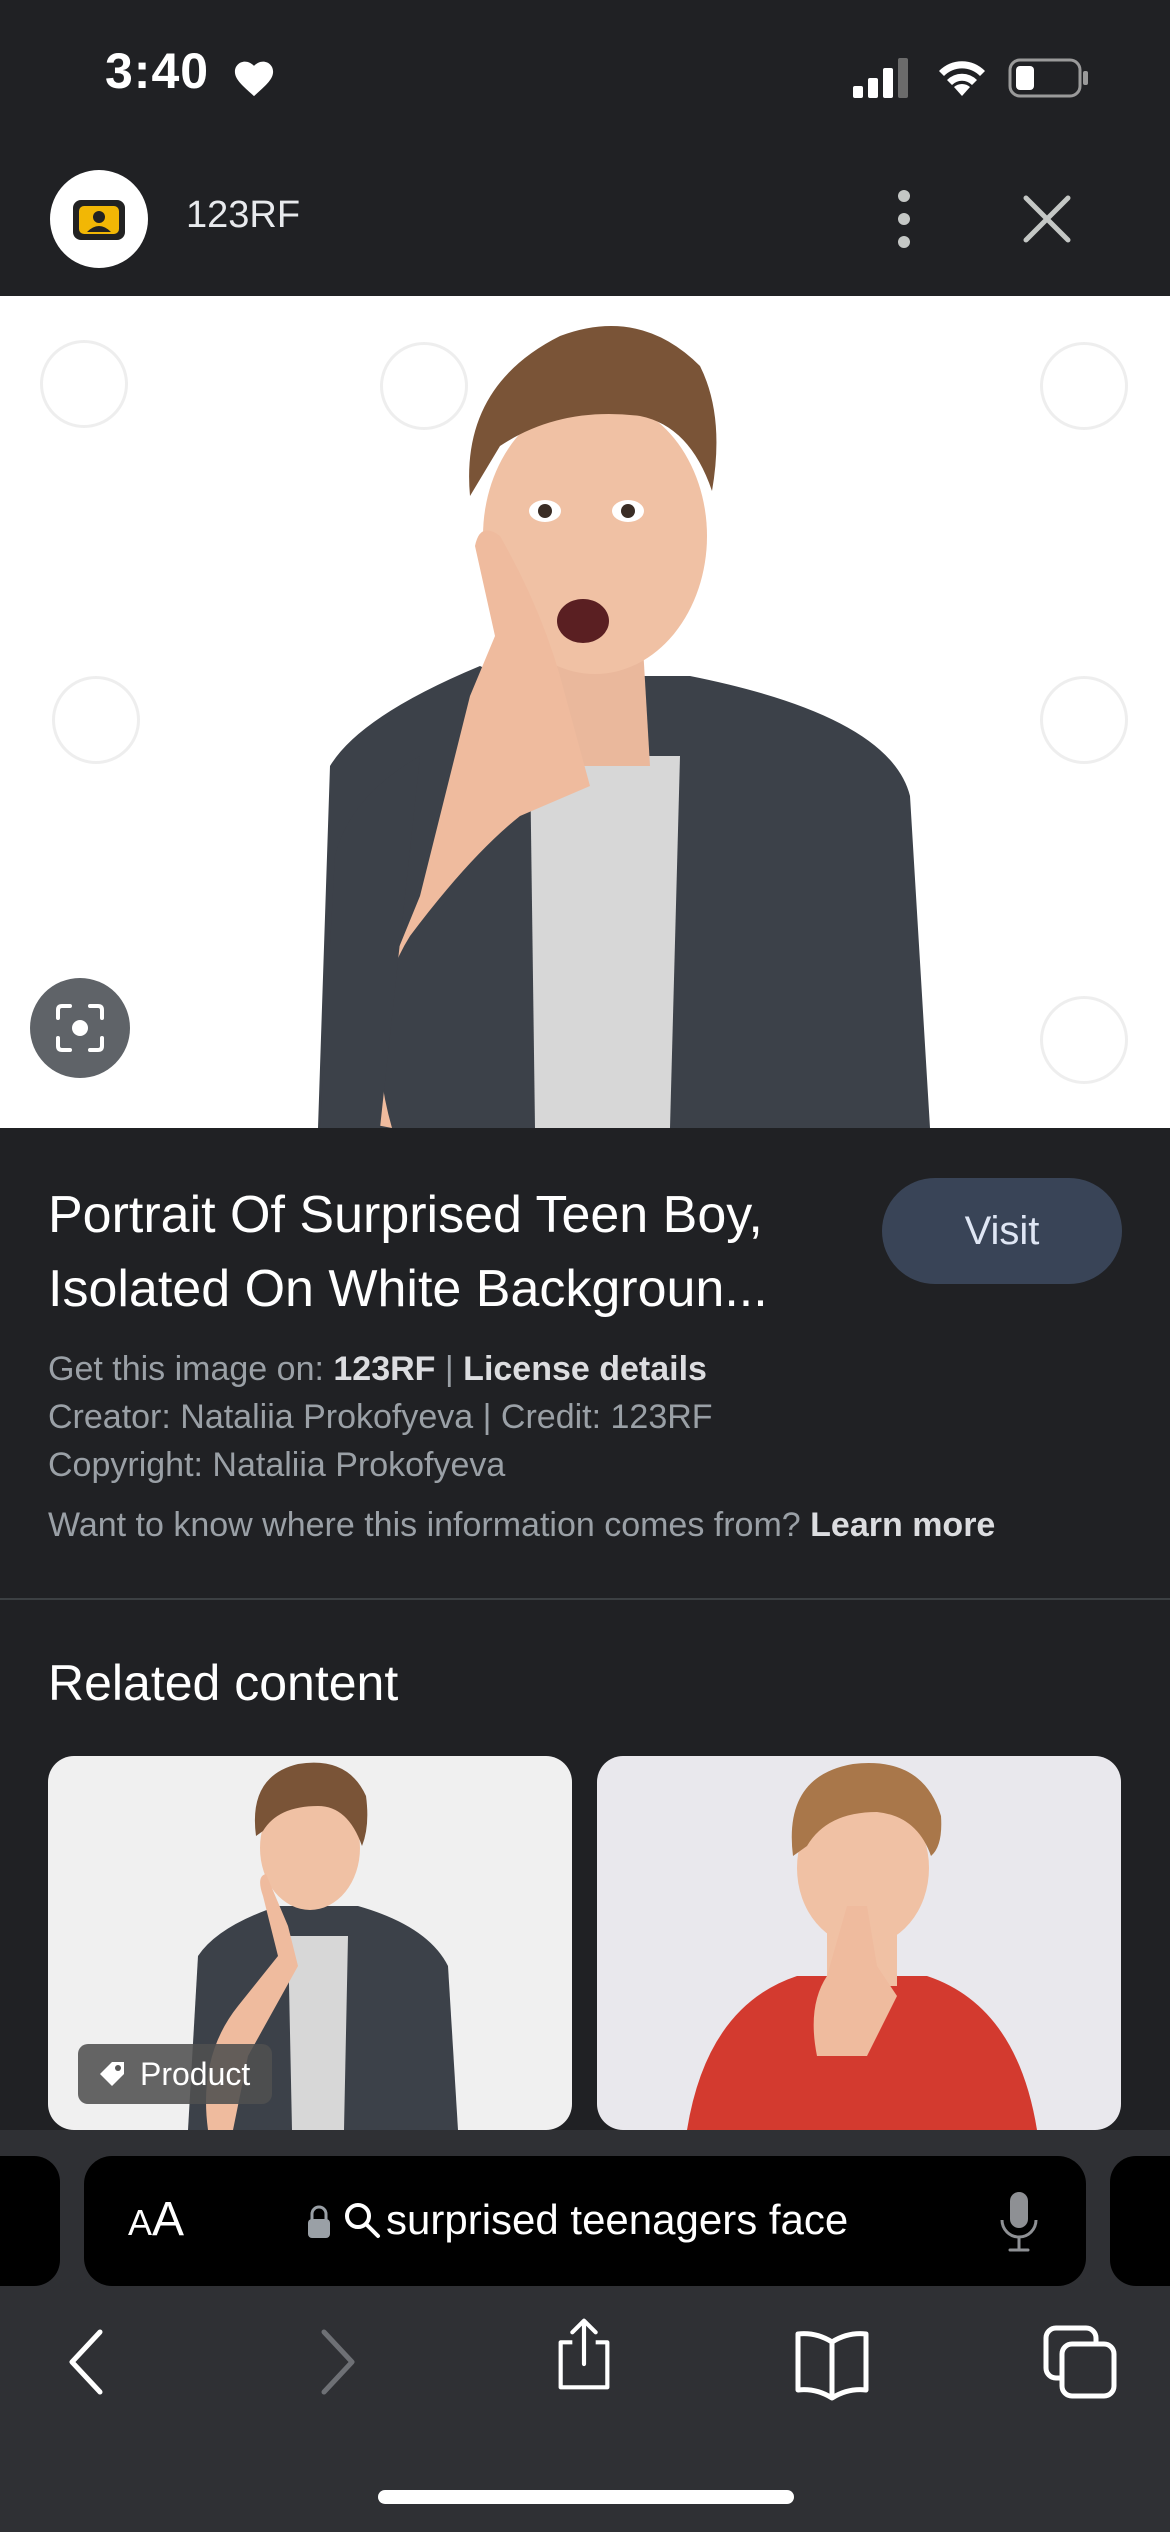 The height and width of the screenshot is (2532, 1170). I want to click on heart-icon, so click(254, 79).